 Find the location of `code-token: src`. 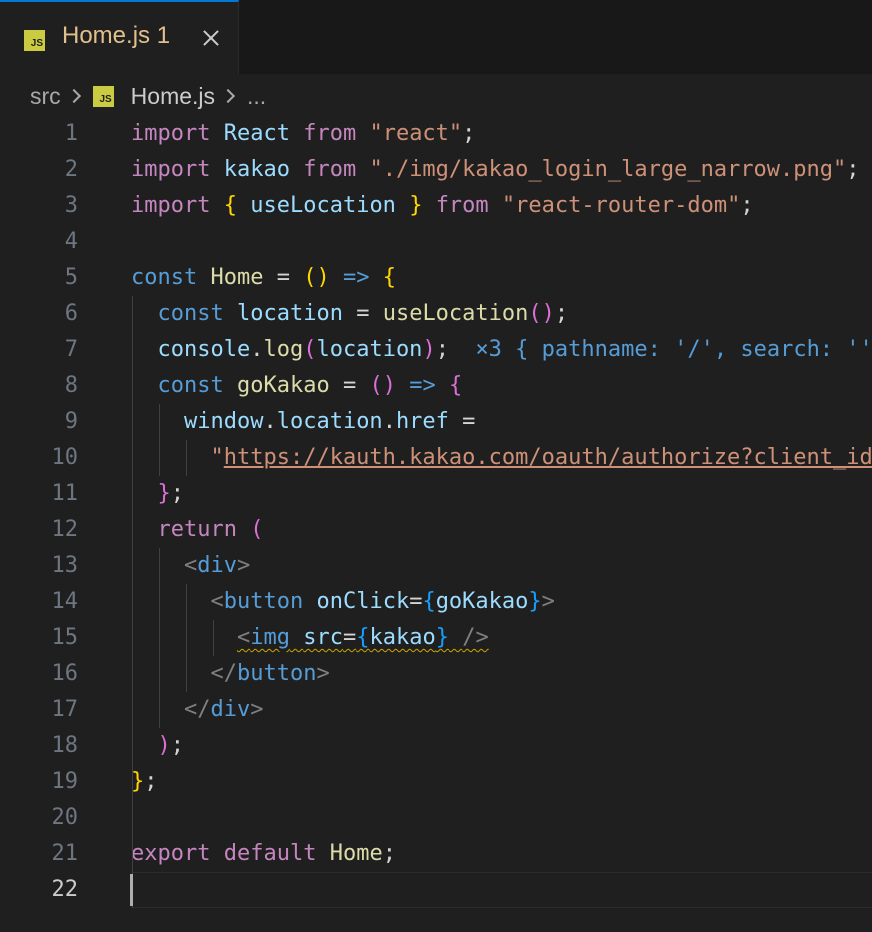

code-token: src is located at coordinates (323, 637).